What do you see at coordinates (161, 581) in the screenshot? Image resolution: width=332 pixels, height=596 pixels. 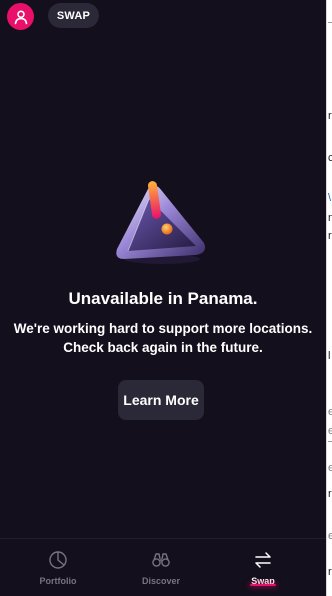 I see `nav-label-discover: Discover` at bounding box center [161, 581].